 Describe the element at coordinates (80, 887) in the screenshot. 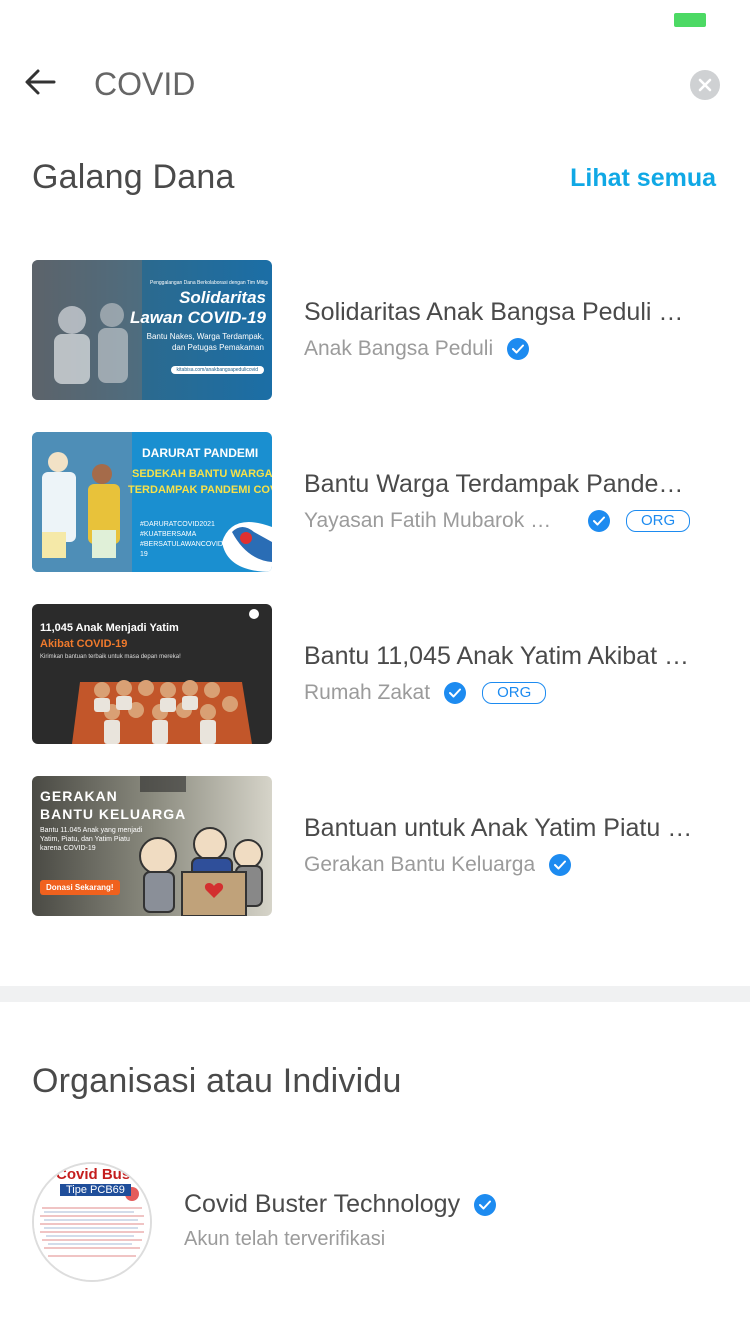

I see `thumb-cta: Donasi Sekarang!` at that location.